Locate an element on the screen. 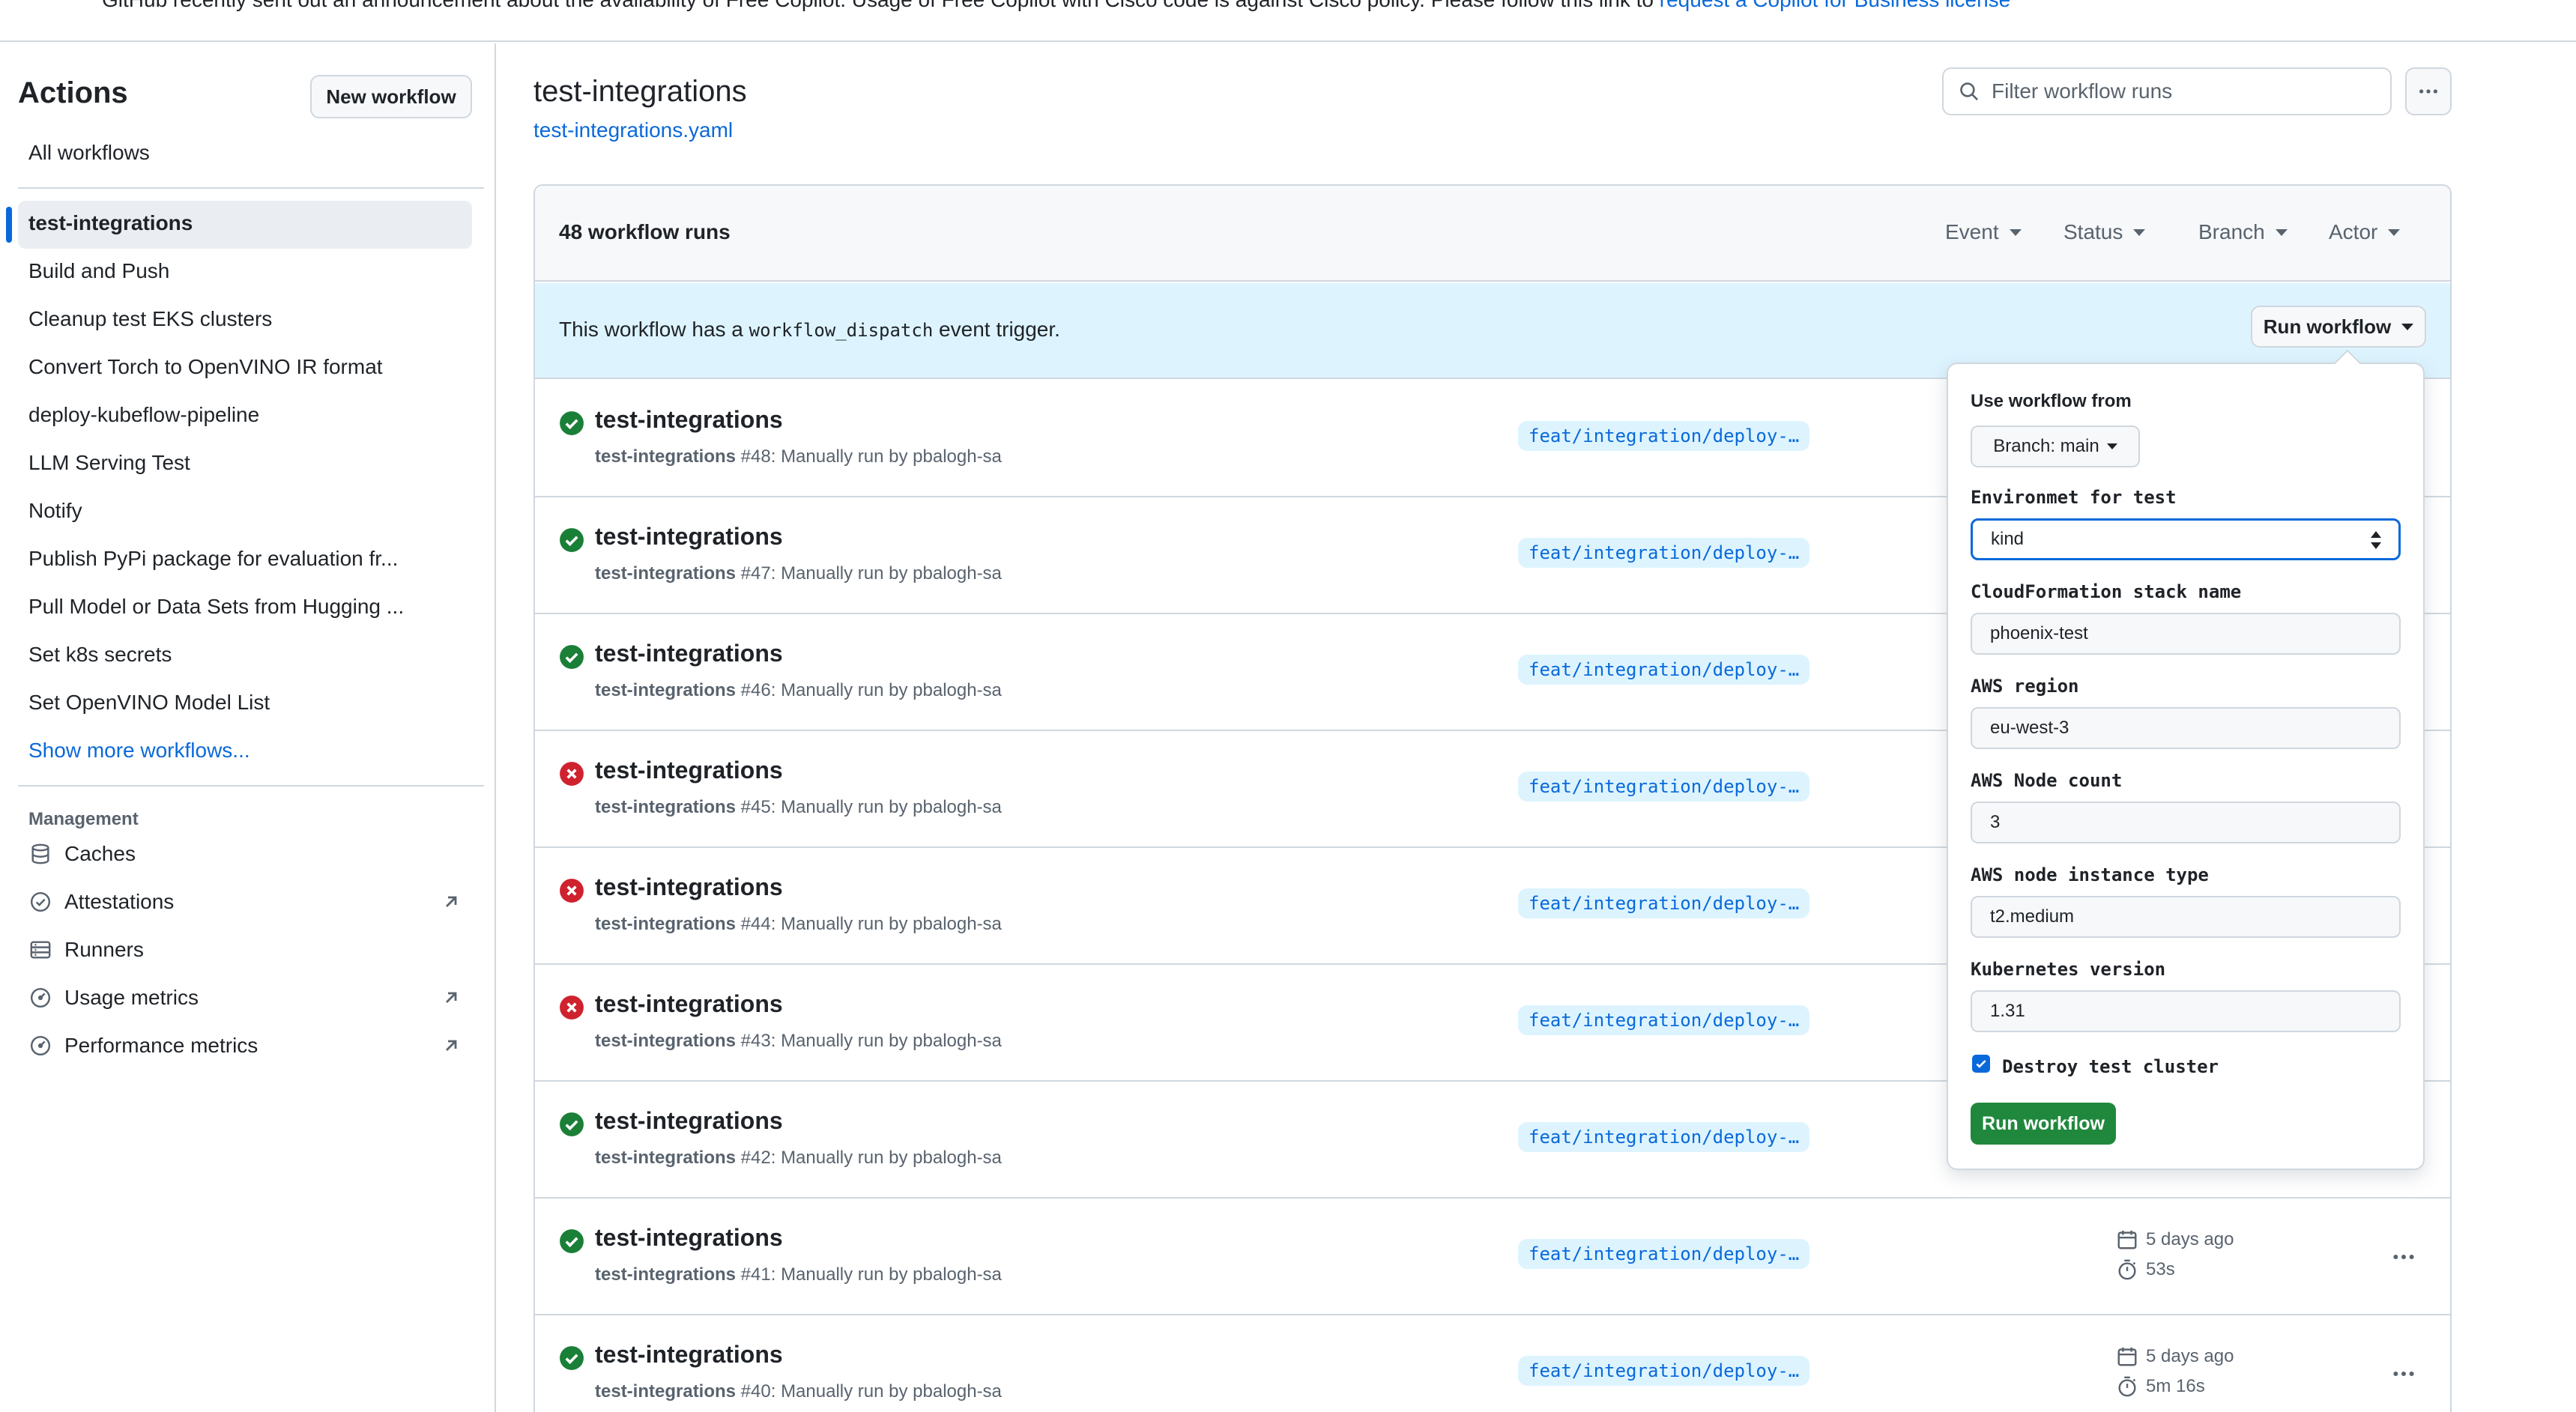  sidebar-item-test-integrations: test-integrations is located at coordinates (110, 223).